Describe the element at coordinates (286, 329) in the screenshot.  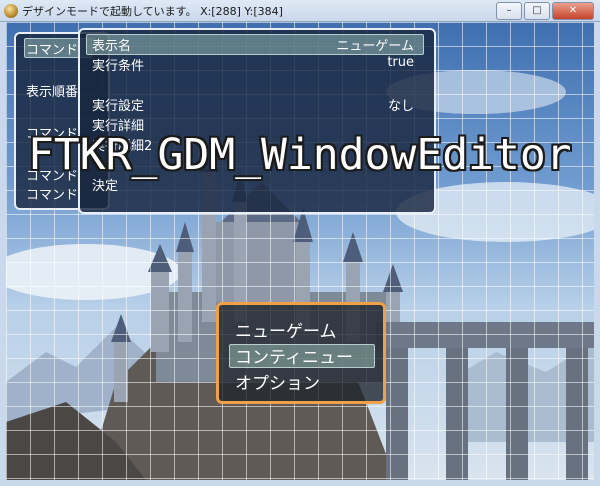
I see `title-command-new-game: ニューゲーム` at that location.